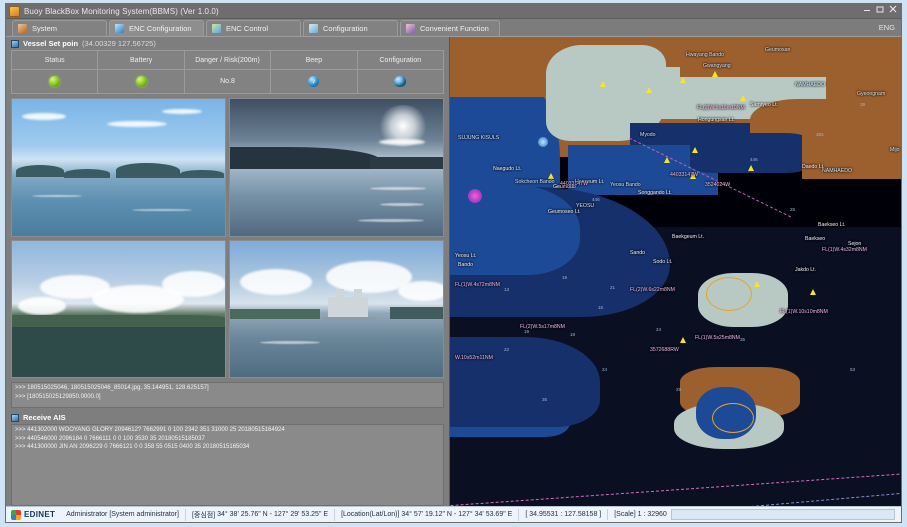 This screenshot has height=527, width=907. What do you see at coordinates (227, 417) in the screenshot?
I see `receive-ais-header: Receive AIS` at bounding box center [227, 417].